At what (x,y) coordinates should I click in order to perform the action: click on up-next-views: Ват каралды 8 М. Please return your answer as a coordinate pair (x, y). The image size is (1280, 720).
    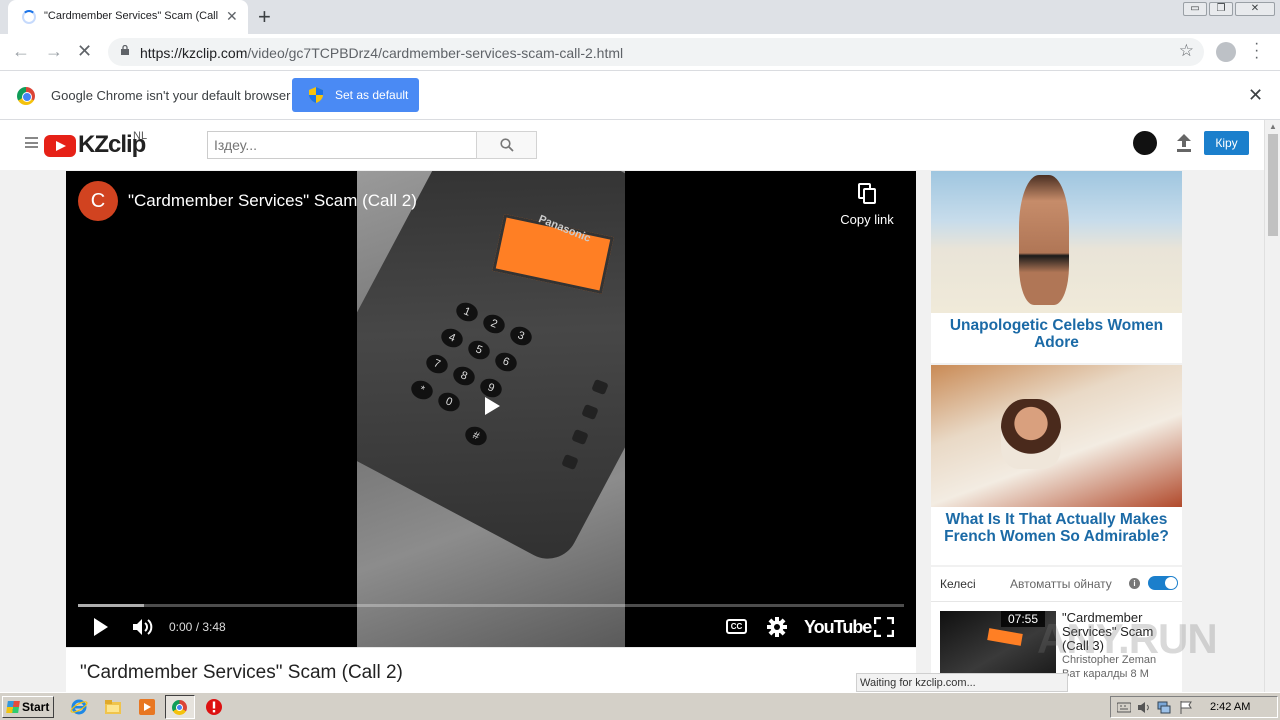
    Looking at the image, I should click on (1105, 674).